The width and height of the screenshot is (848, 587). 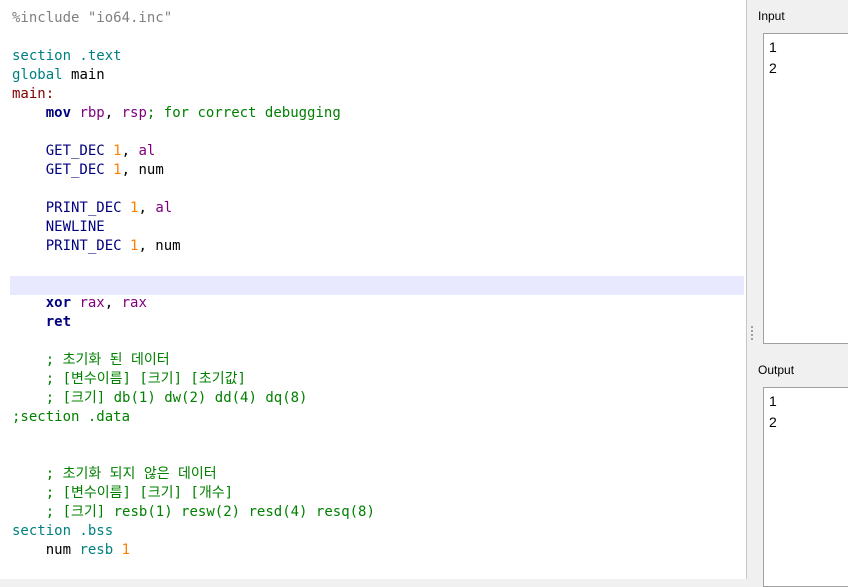 I want to click on input-label: Input, so click(x=771, y=16).